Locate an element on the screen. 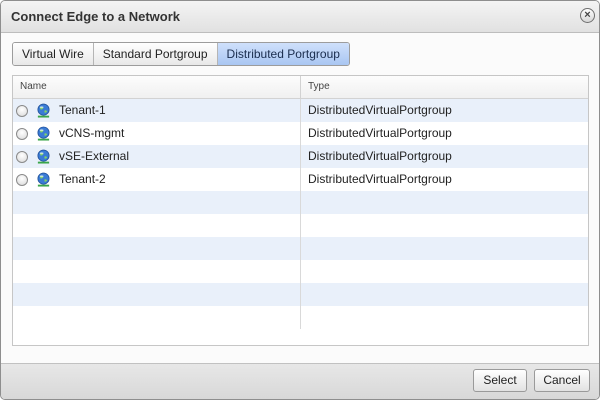 The height and width of the screenshot is (400, 600). table-row: Tenant-1 DistributedVirtualPortgroup is located at coordinates (300, 110).